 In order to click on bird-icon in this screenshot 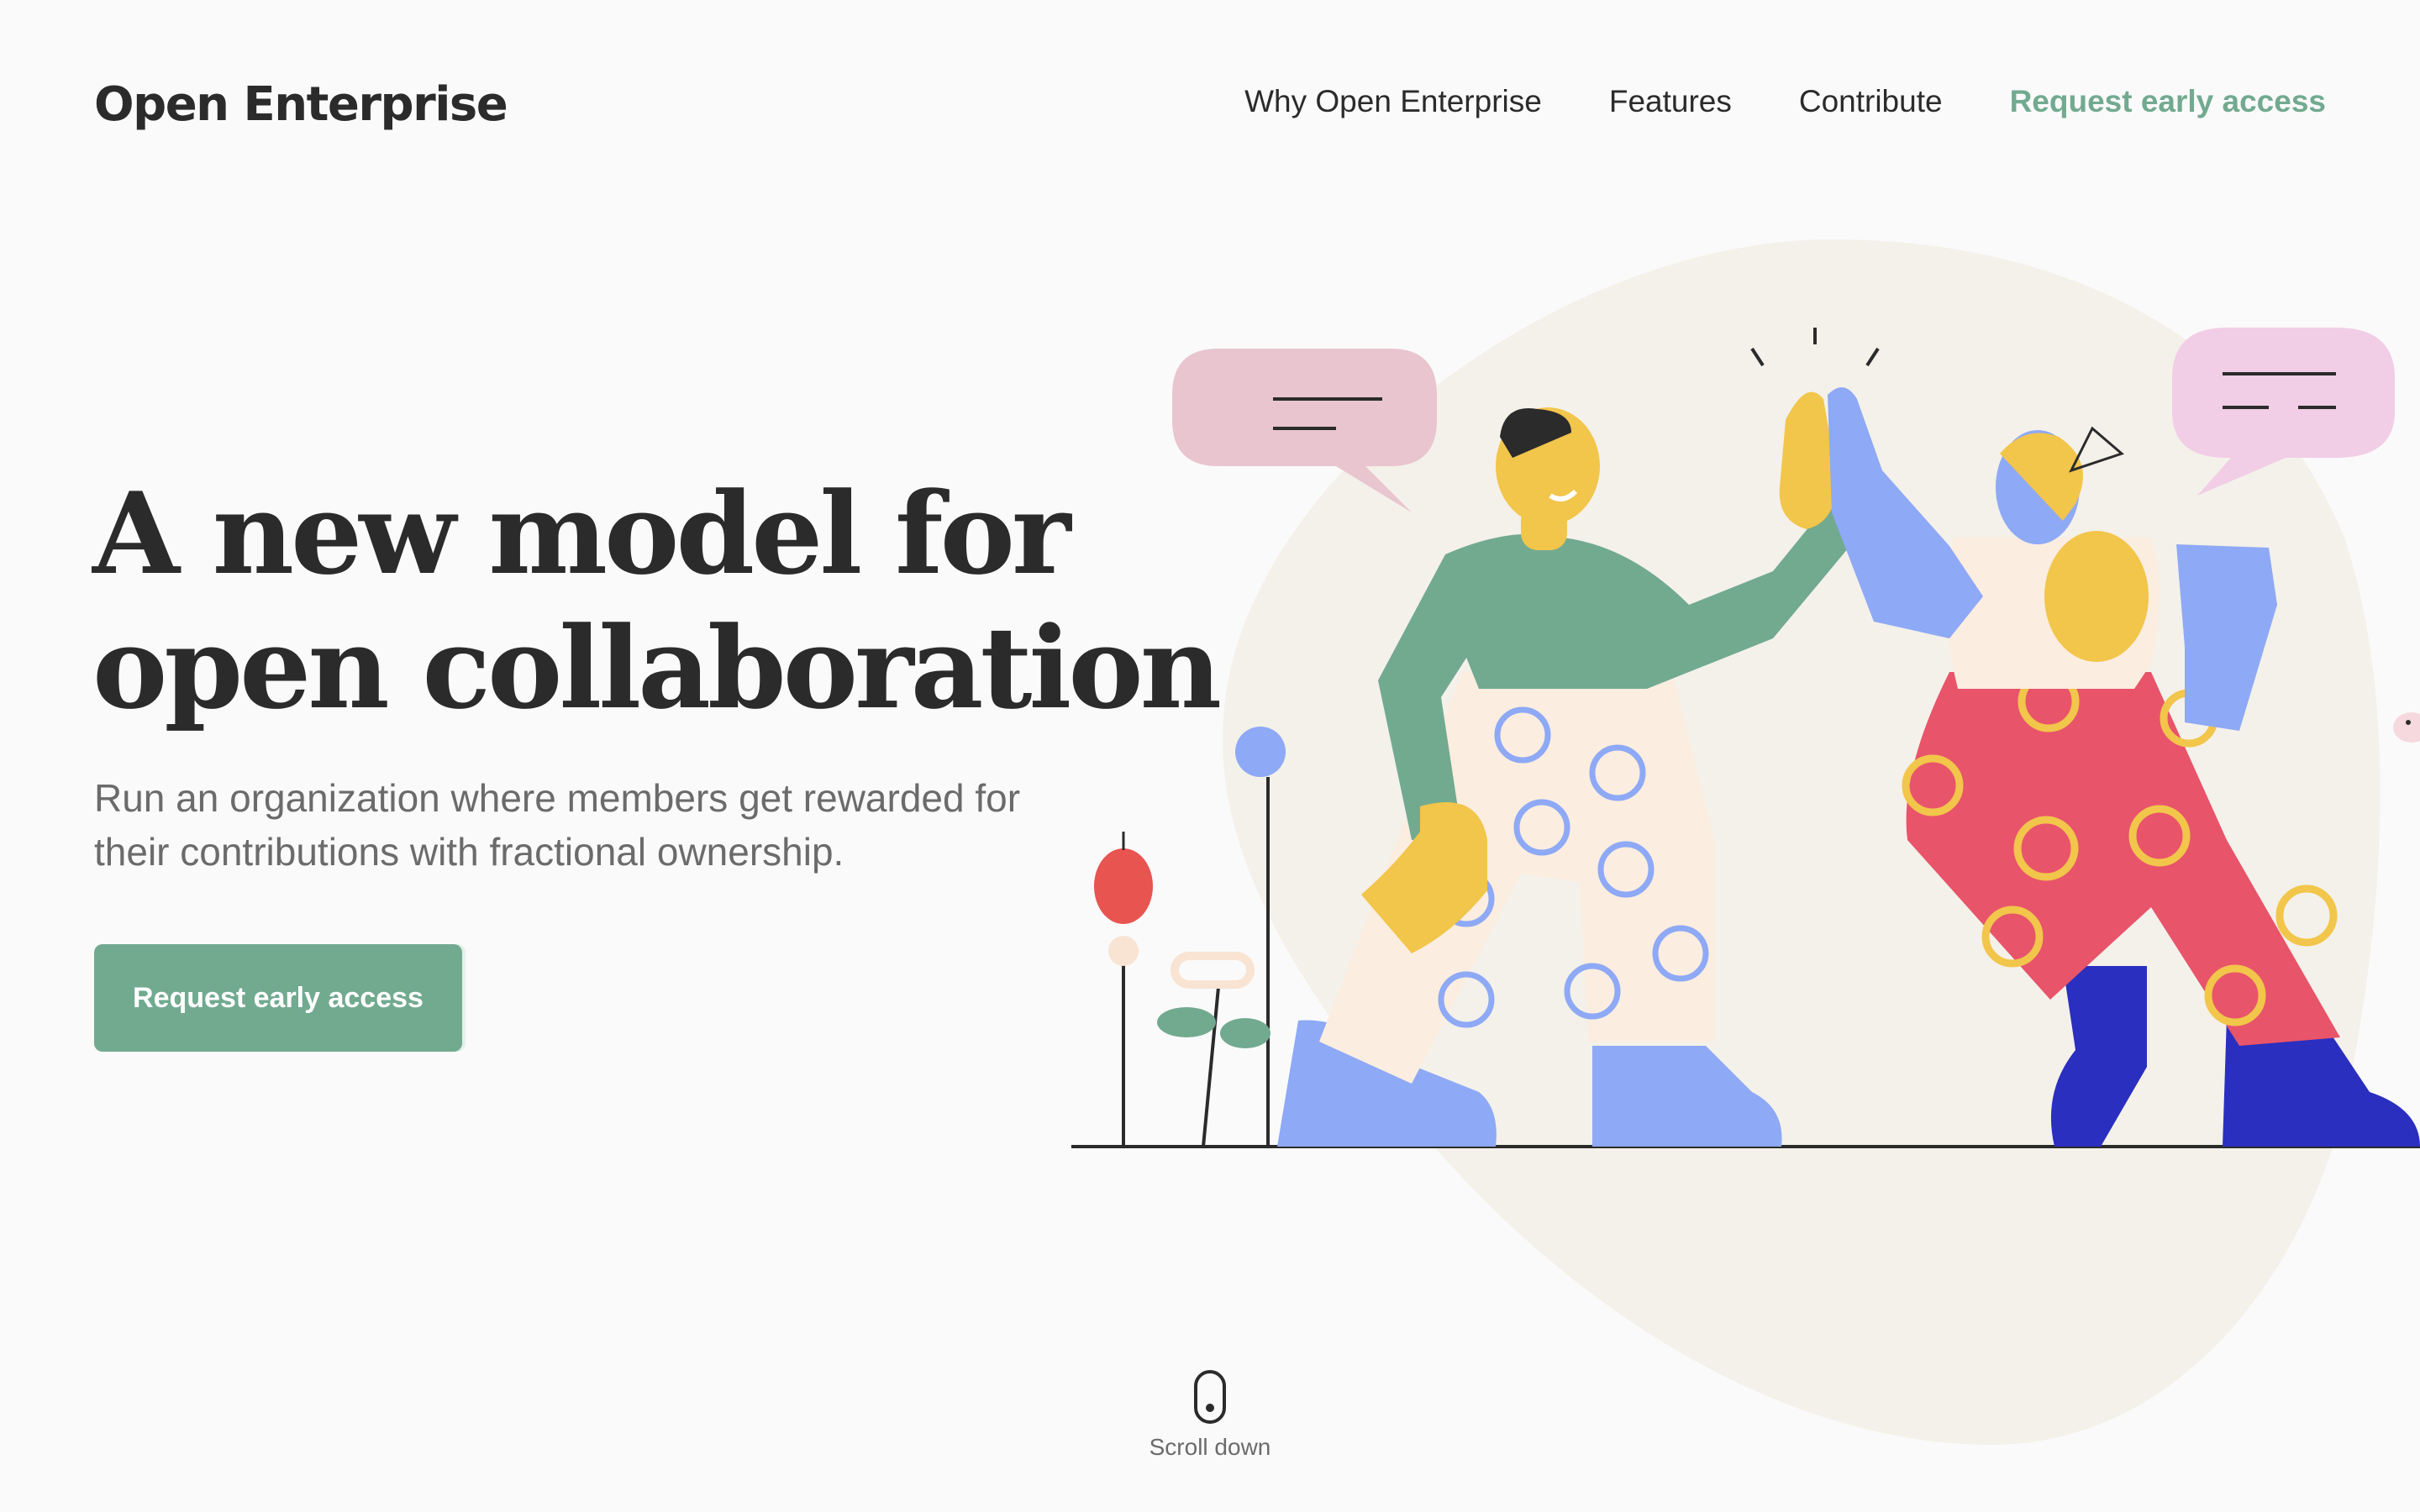, I will do `click(2406, 727)`.